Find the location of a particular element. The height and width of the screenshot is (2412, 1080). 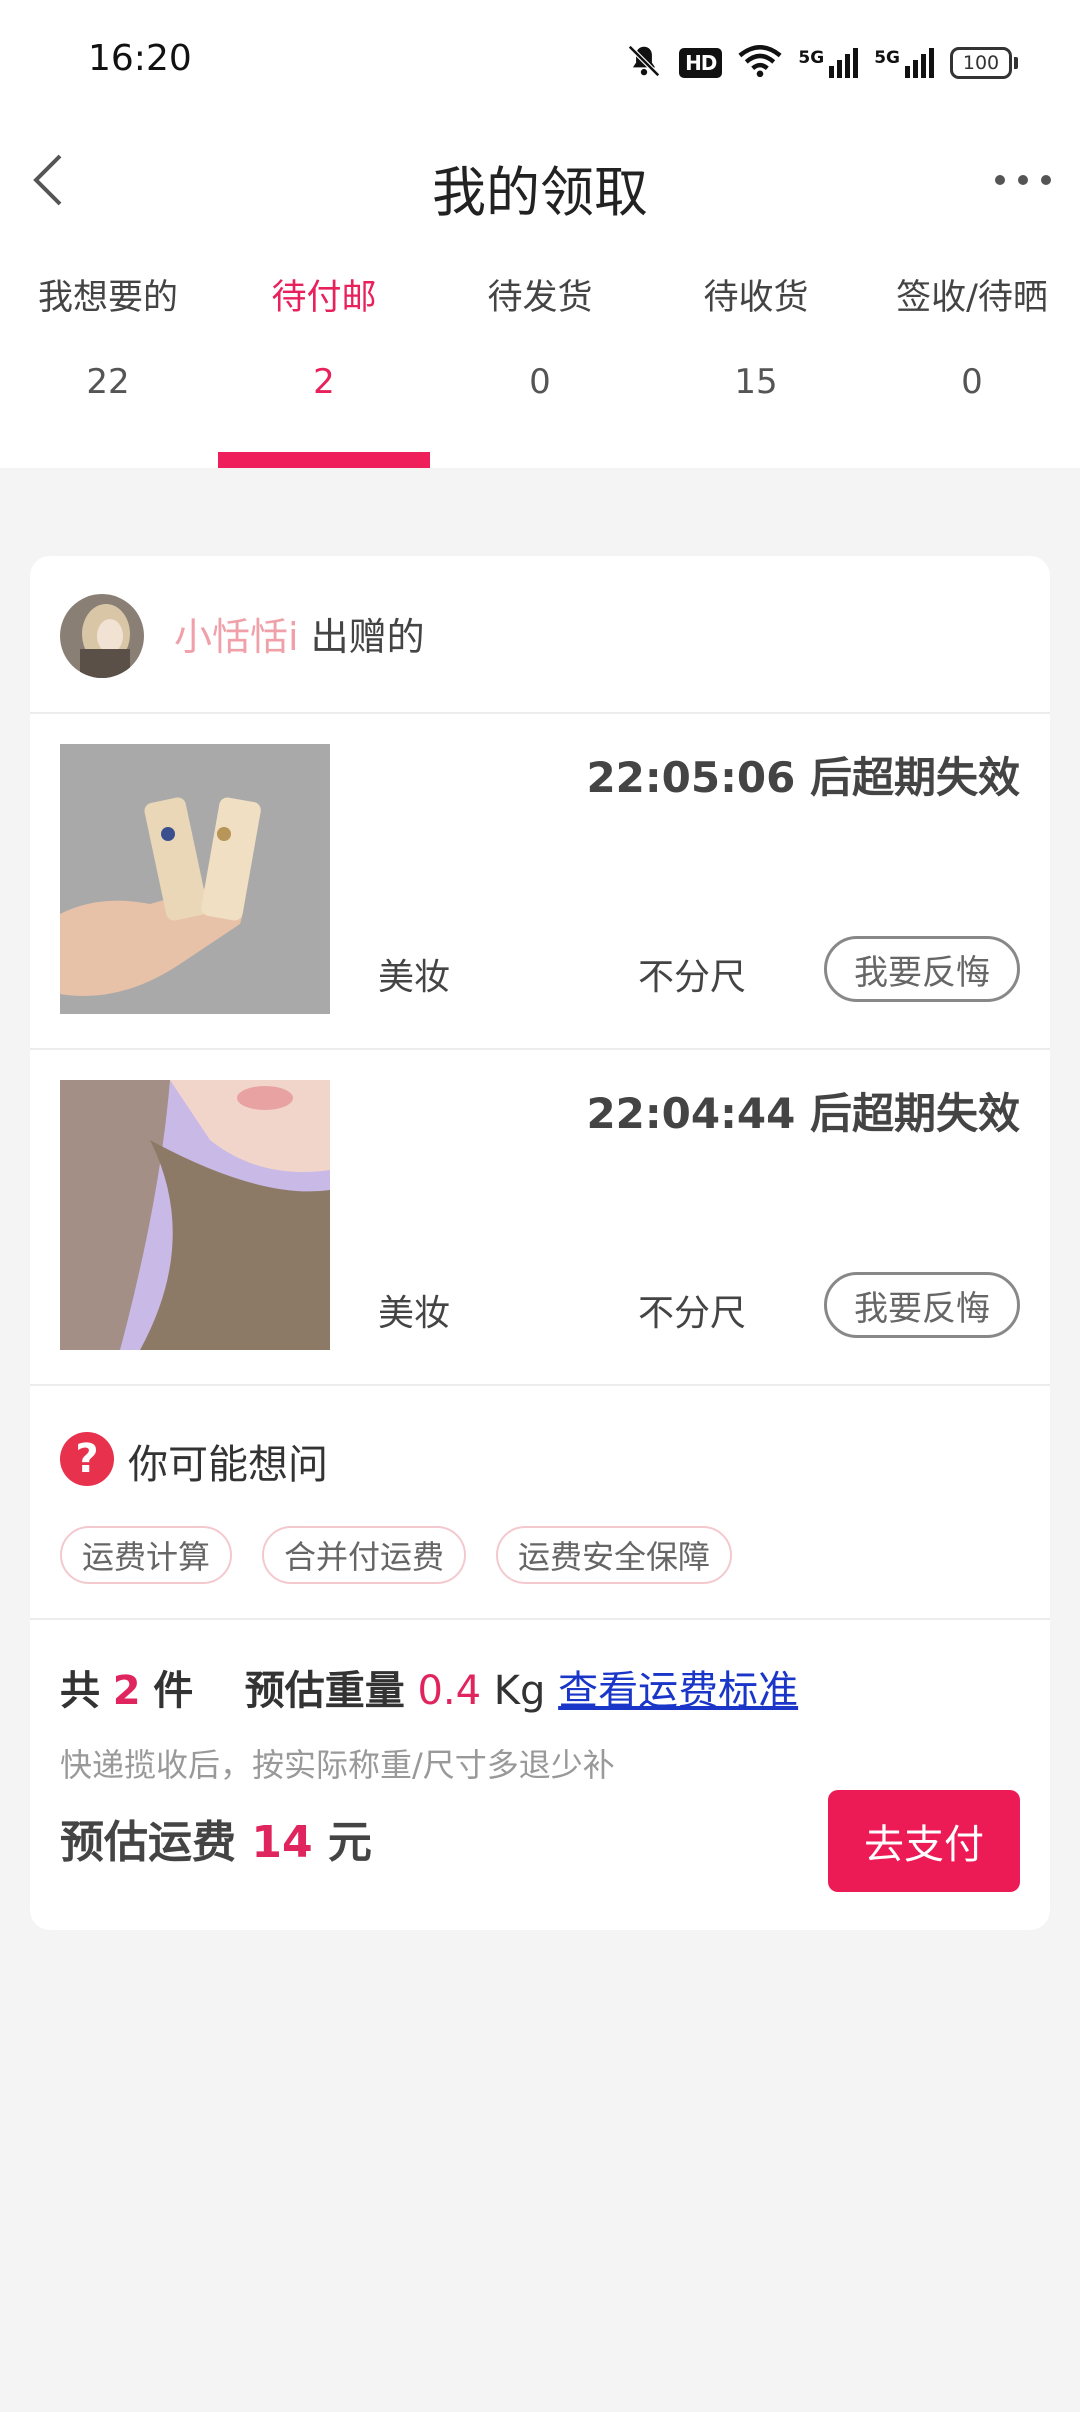

pay-button: 去支付 is located at coordinates (924, 1841).